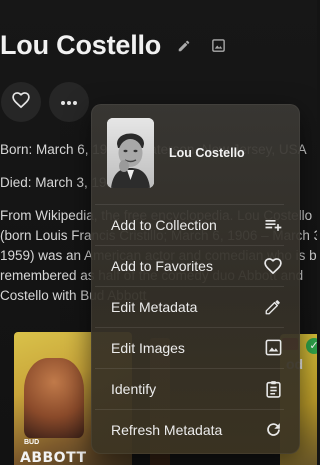 The image size is (320, 465). Describe the element at coordinates (164, 224) in the screenshot. I see `menu-item-label: Add to Collection` at that location.